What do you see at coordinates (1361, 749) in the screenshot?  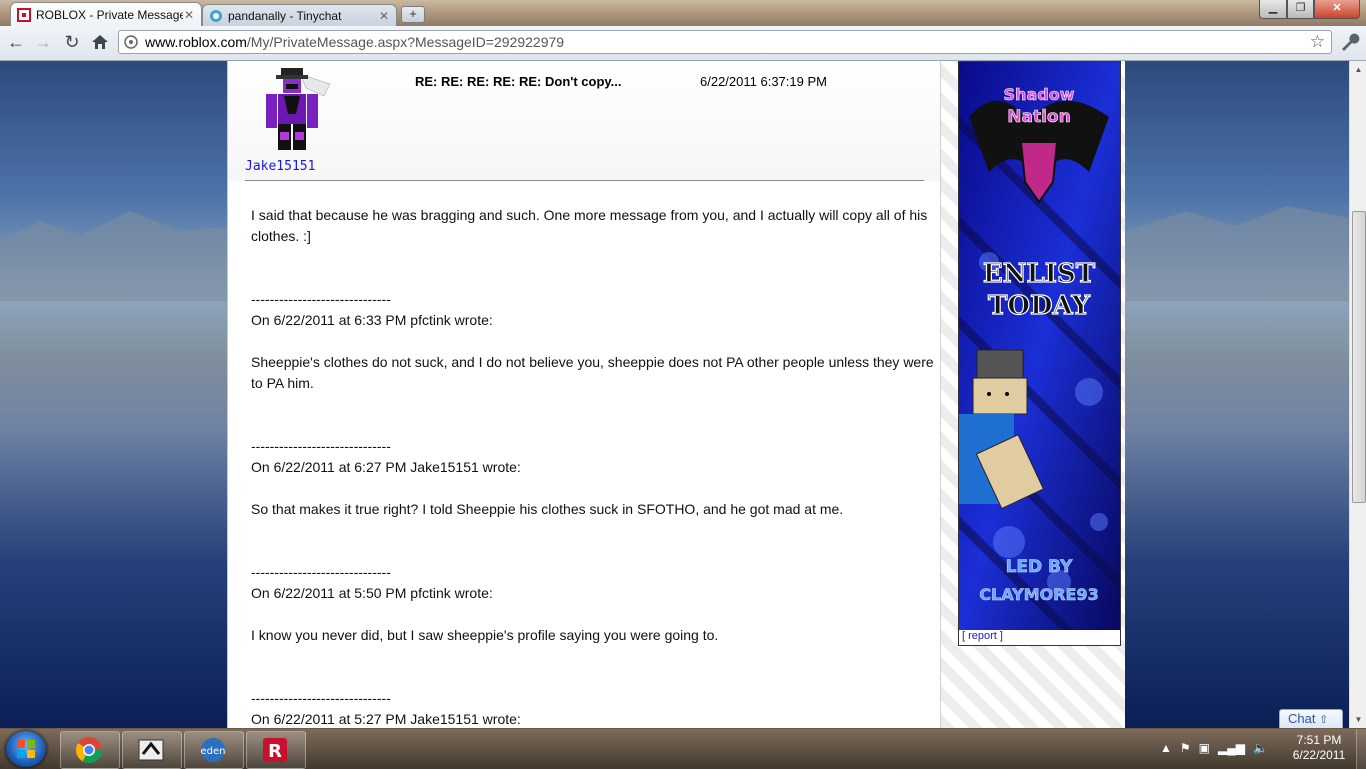 I see `show-desktop-button` at bounding box center [1361, 749].